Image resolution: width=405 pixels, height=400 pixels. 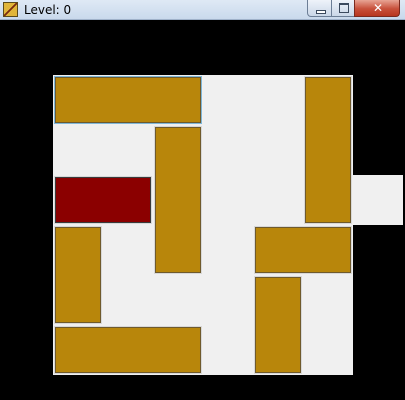 What do you see at coordinates (321, 12) in the screenshot?
I see `minimize-icon` at bounding box center [321, 12].